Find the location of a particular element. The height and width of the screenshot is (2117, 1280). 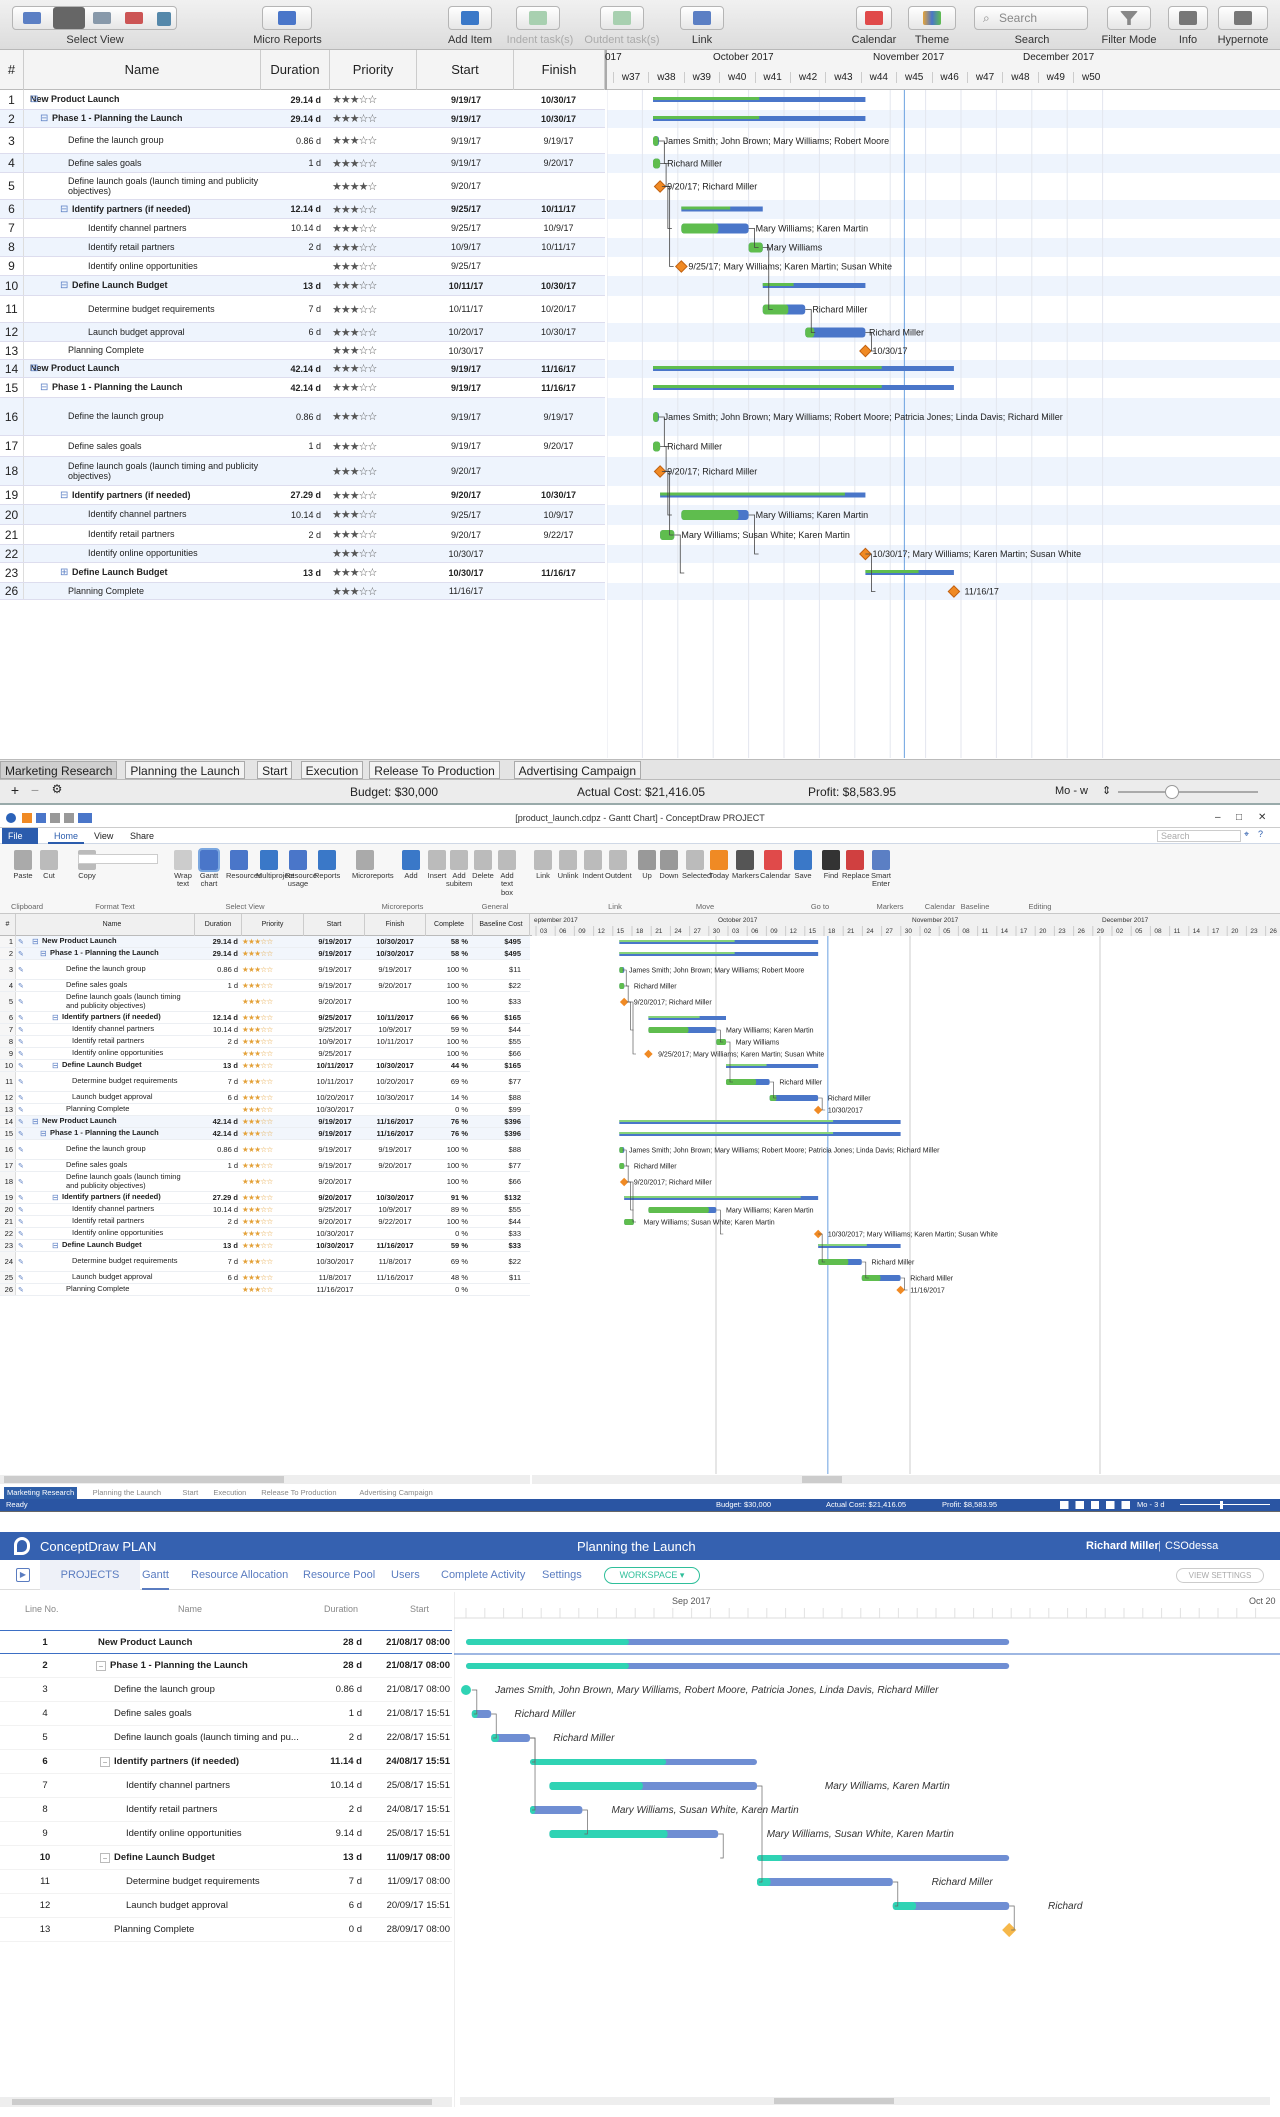

task-row: 13 Planning Complete ★★★☆☆ 10/30/17 is located at coordinates (302, 351).